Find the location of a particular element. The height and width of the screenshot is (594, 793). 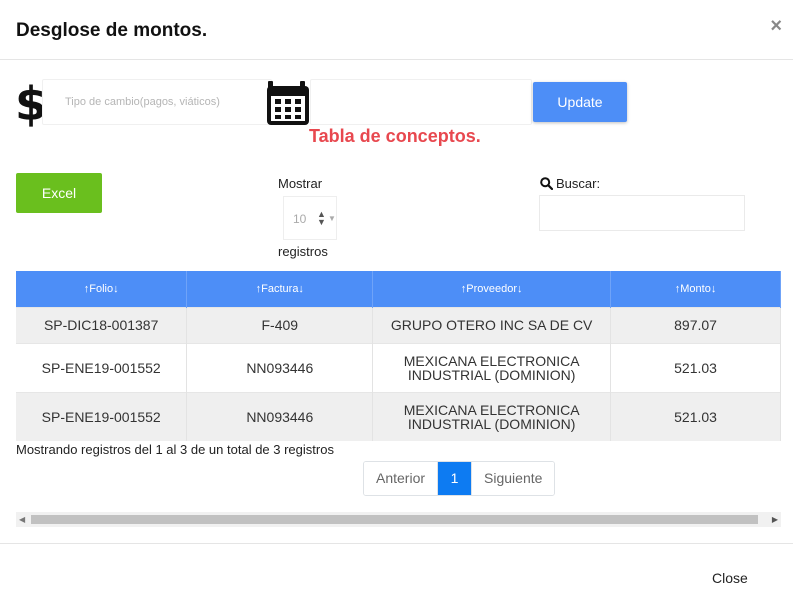

exchange-rate-input is located at coordinates (157, 102).